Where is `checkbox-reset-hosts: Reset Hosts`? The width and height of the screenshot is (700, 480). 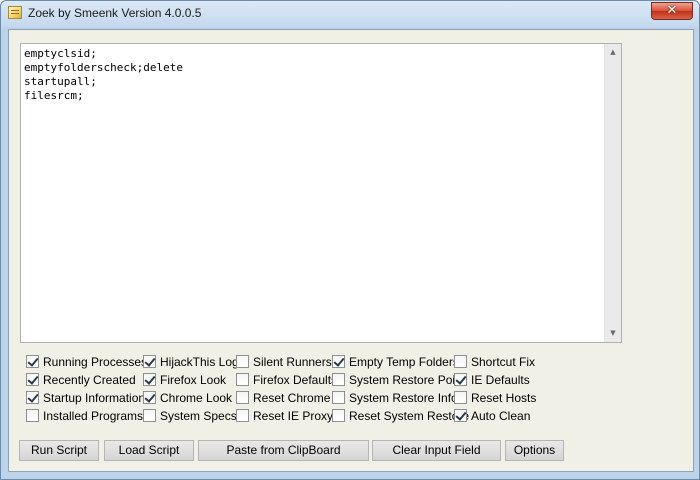
checkbox-reset-hosts: Reset Hosts is located at coordinates (495, 397).